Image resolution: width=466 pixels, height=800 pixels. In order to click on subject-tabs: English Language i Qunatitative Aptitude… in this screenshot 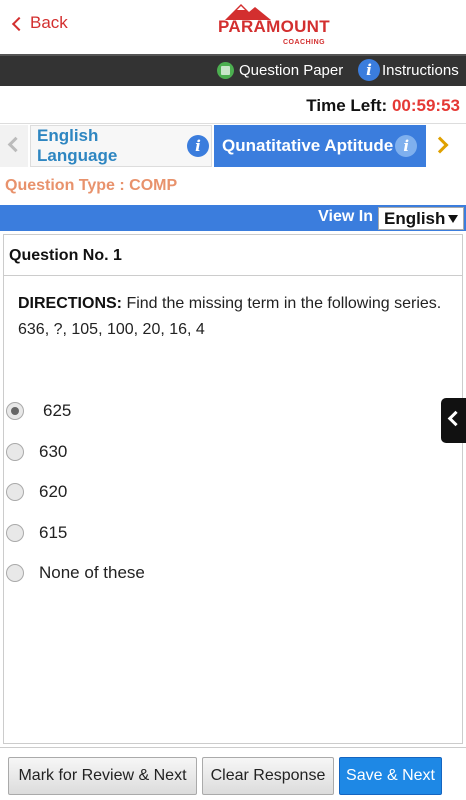, I will do `click(233, 146)`.